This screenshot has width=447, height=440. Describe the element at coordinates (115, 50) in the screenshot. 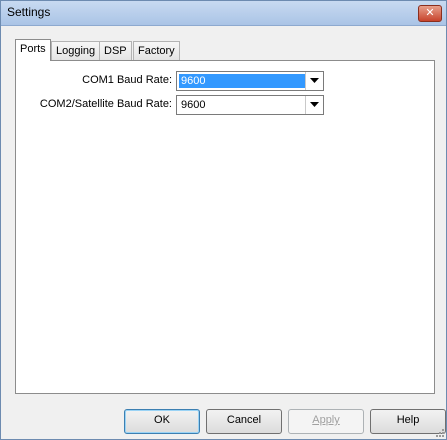

I see `tab-dsp: DSP` at that location.